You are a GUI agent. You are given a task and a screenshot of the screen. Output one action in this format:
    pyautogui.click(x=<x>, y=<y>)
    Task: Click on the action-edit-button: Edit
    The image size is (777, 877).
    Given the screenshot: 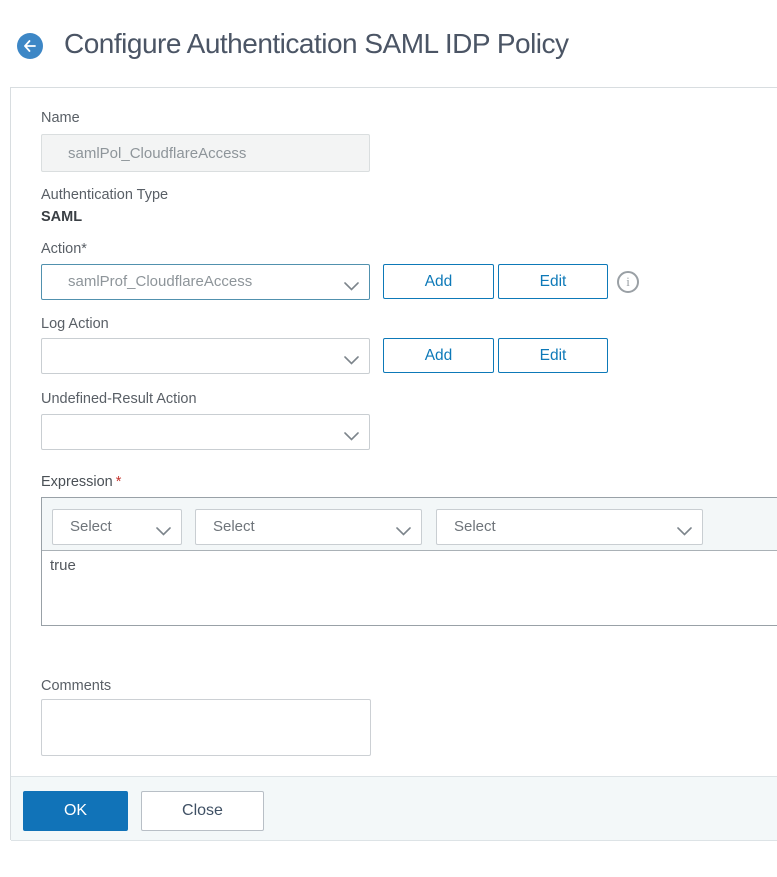 What is the action you would take?
    pyautogui.click(x=553, y=281)
    